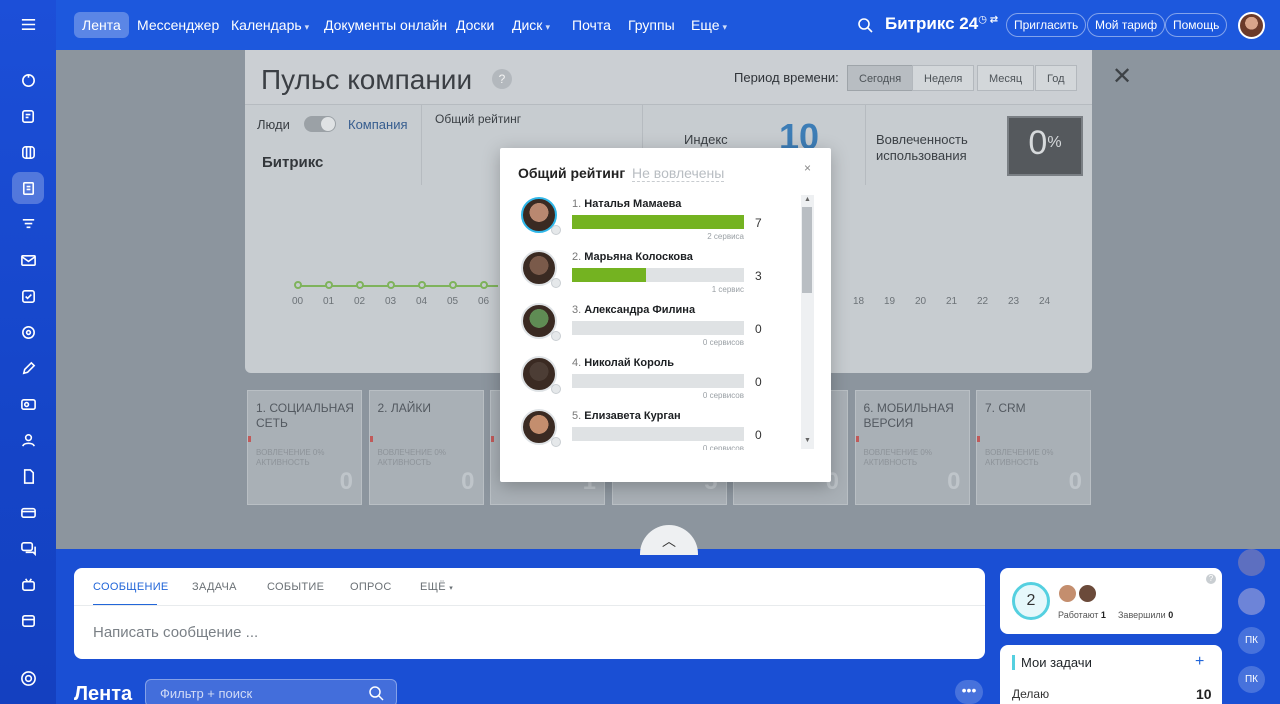 This screenshot has width=1280, height=704. What do you see at coordinates (807, 250) in the screenshot?
I see `scroll-thumb` at bounding box center [807, 250].